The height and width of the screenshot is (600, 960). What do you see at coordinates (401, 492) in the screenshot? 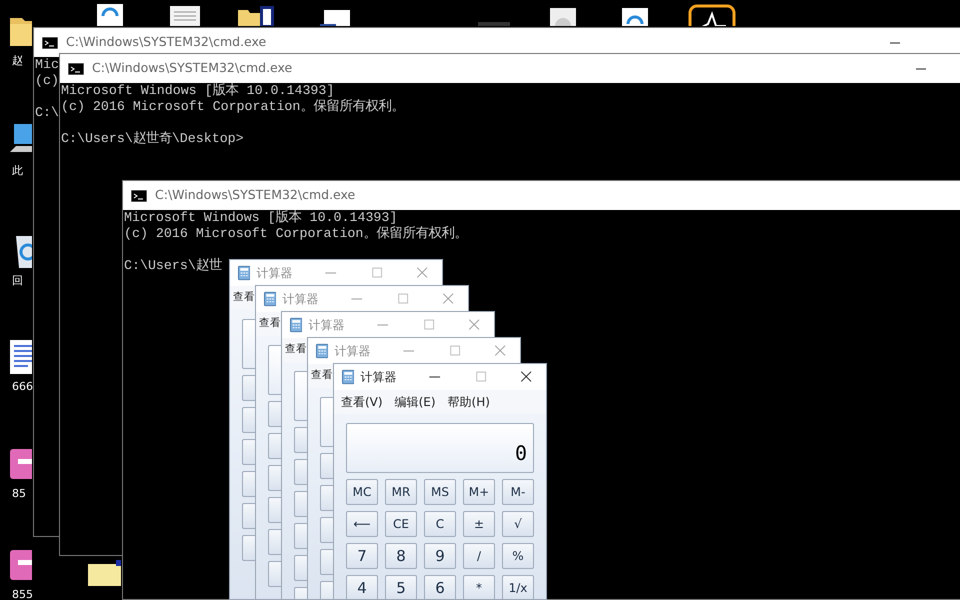
I see `calculator-key: MR` at bounding box center [401, 492].